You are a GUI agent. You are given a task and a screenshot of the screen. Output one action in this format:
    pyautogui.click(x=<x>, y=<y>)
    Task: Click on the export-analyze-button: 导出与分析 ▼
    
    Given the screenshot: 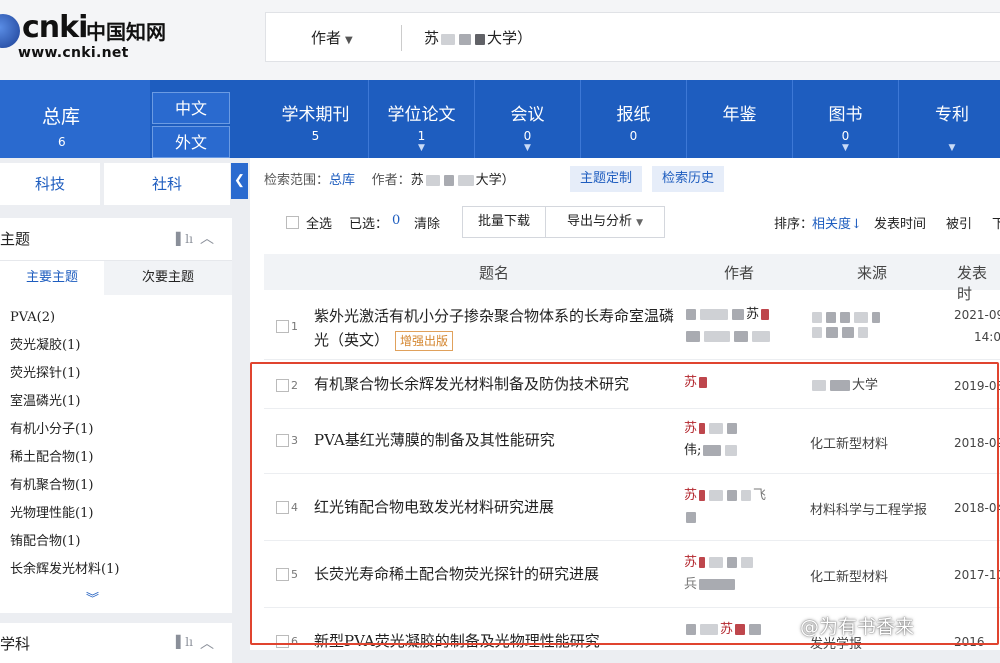 What is the action you would take?
    pyautogui.click(x=605, y=222)
    